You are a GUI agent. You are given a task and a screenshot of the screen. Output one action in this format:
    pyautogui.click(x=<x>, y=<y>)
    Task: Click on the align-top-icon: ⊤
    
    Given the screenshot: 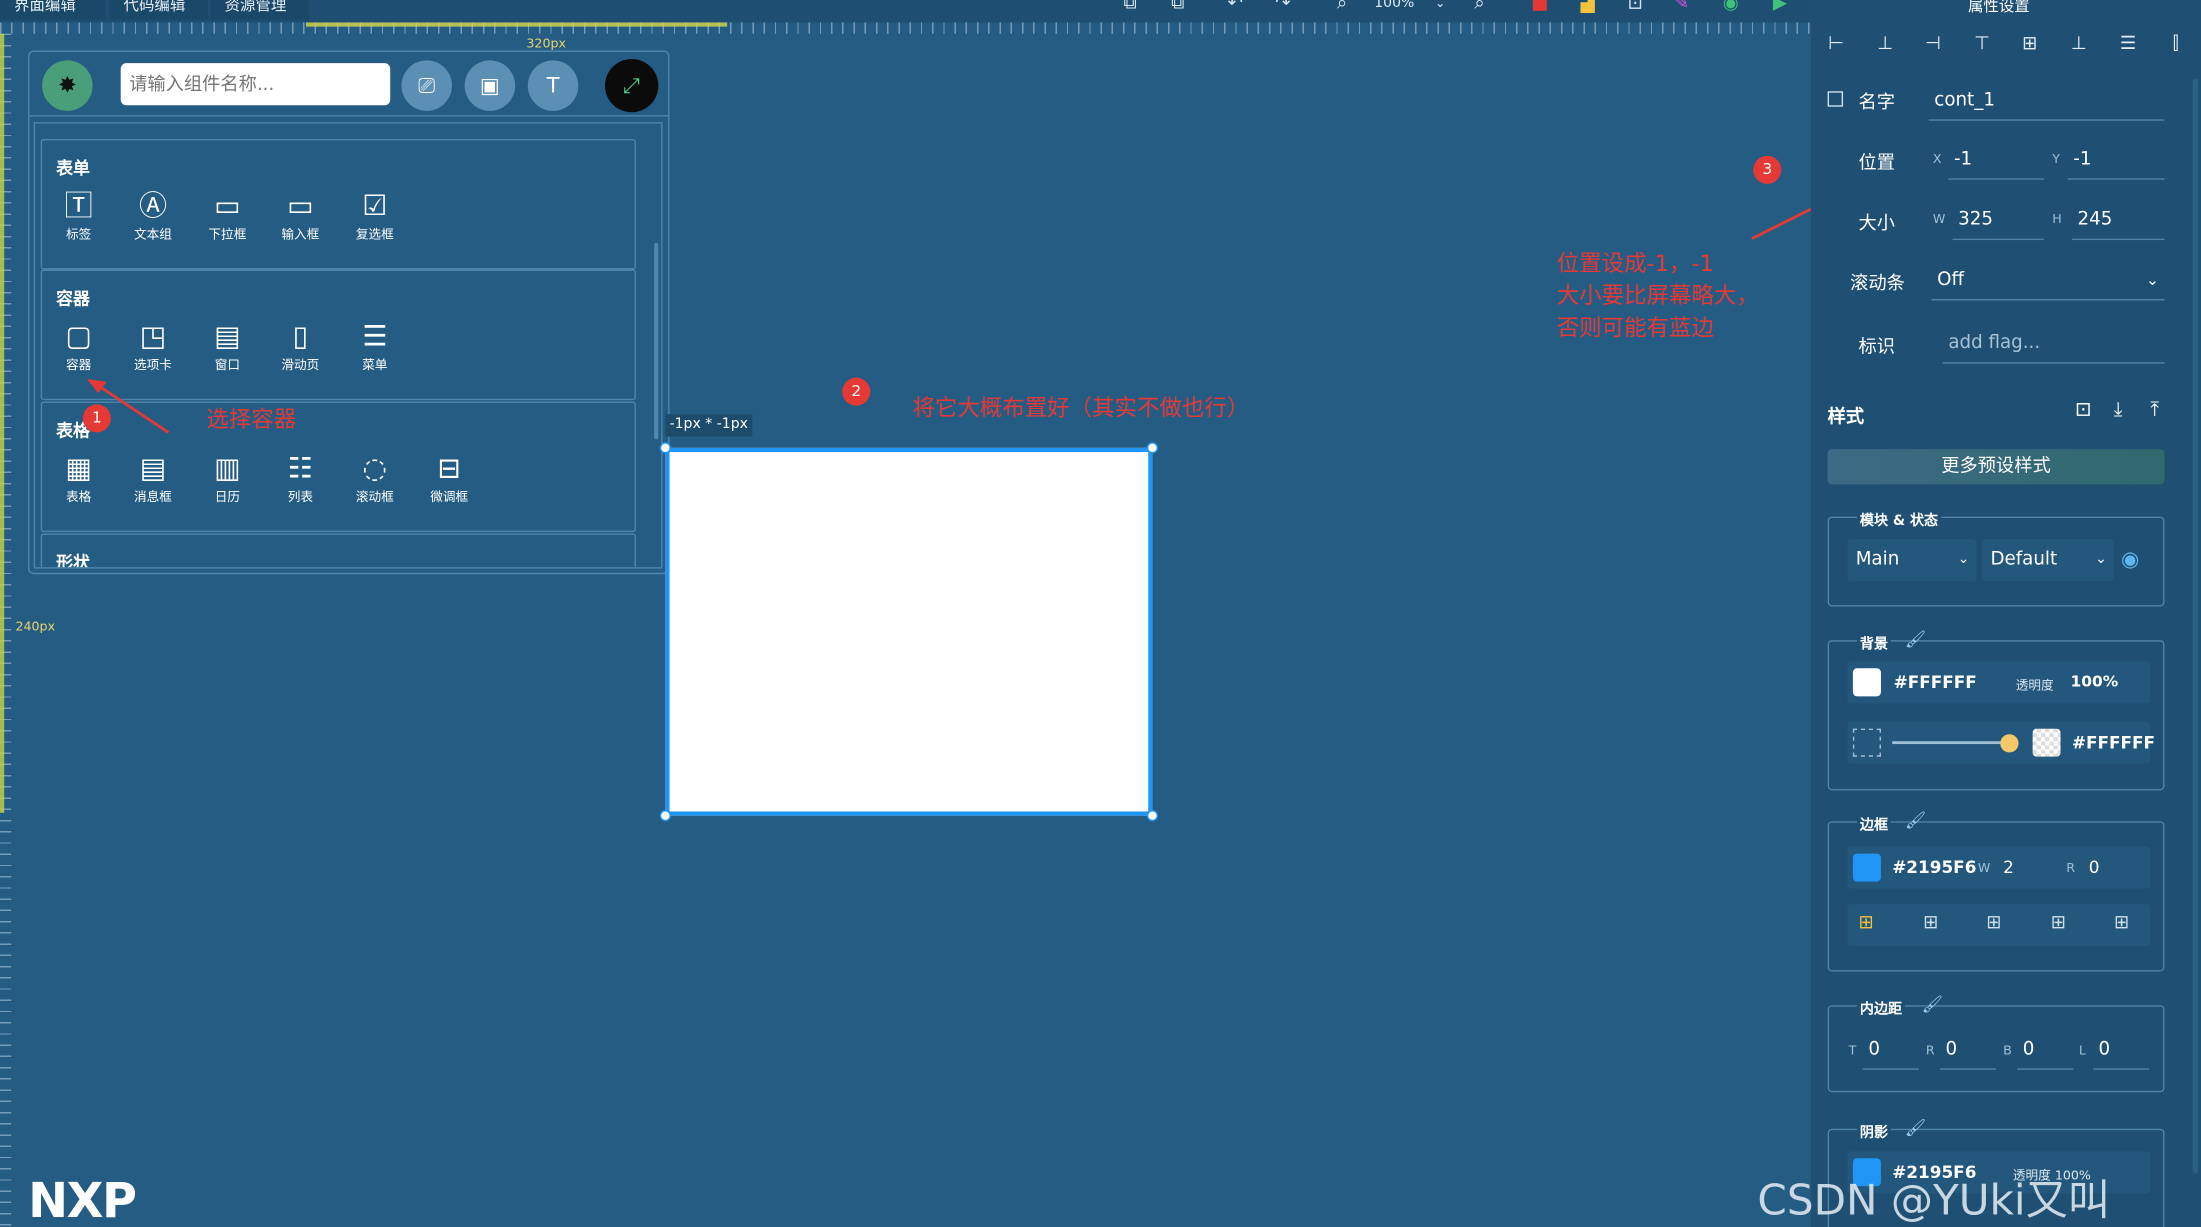 What is the action you would take?
    pyautogui.click(x=1982, y=45)
    